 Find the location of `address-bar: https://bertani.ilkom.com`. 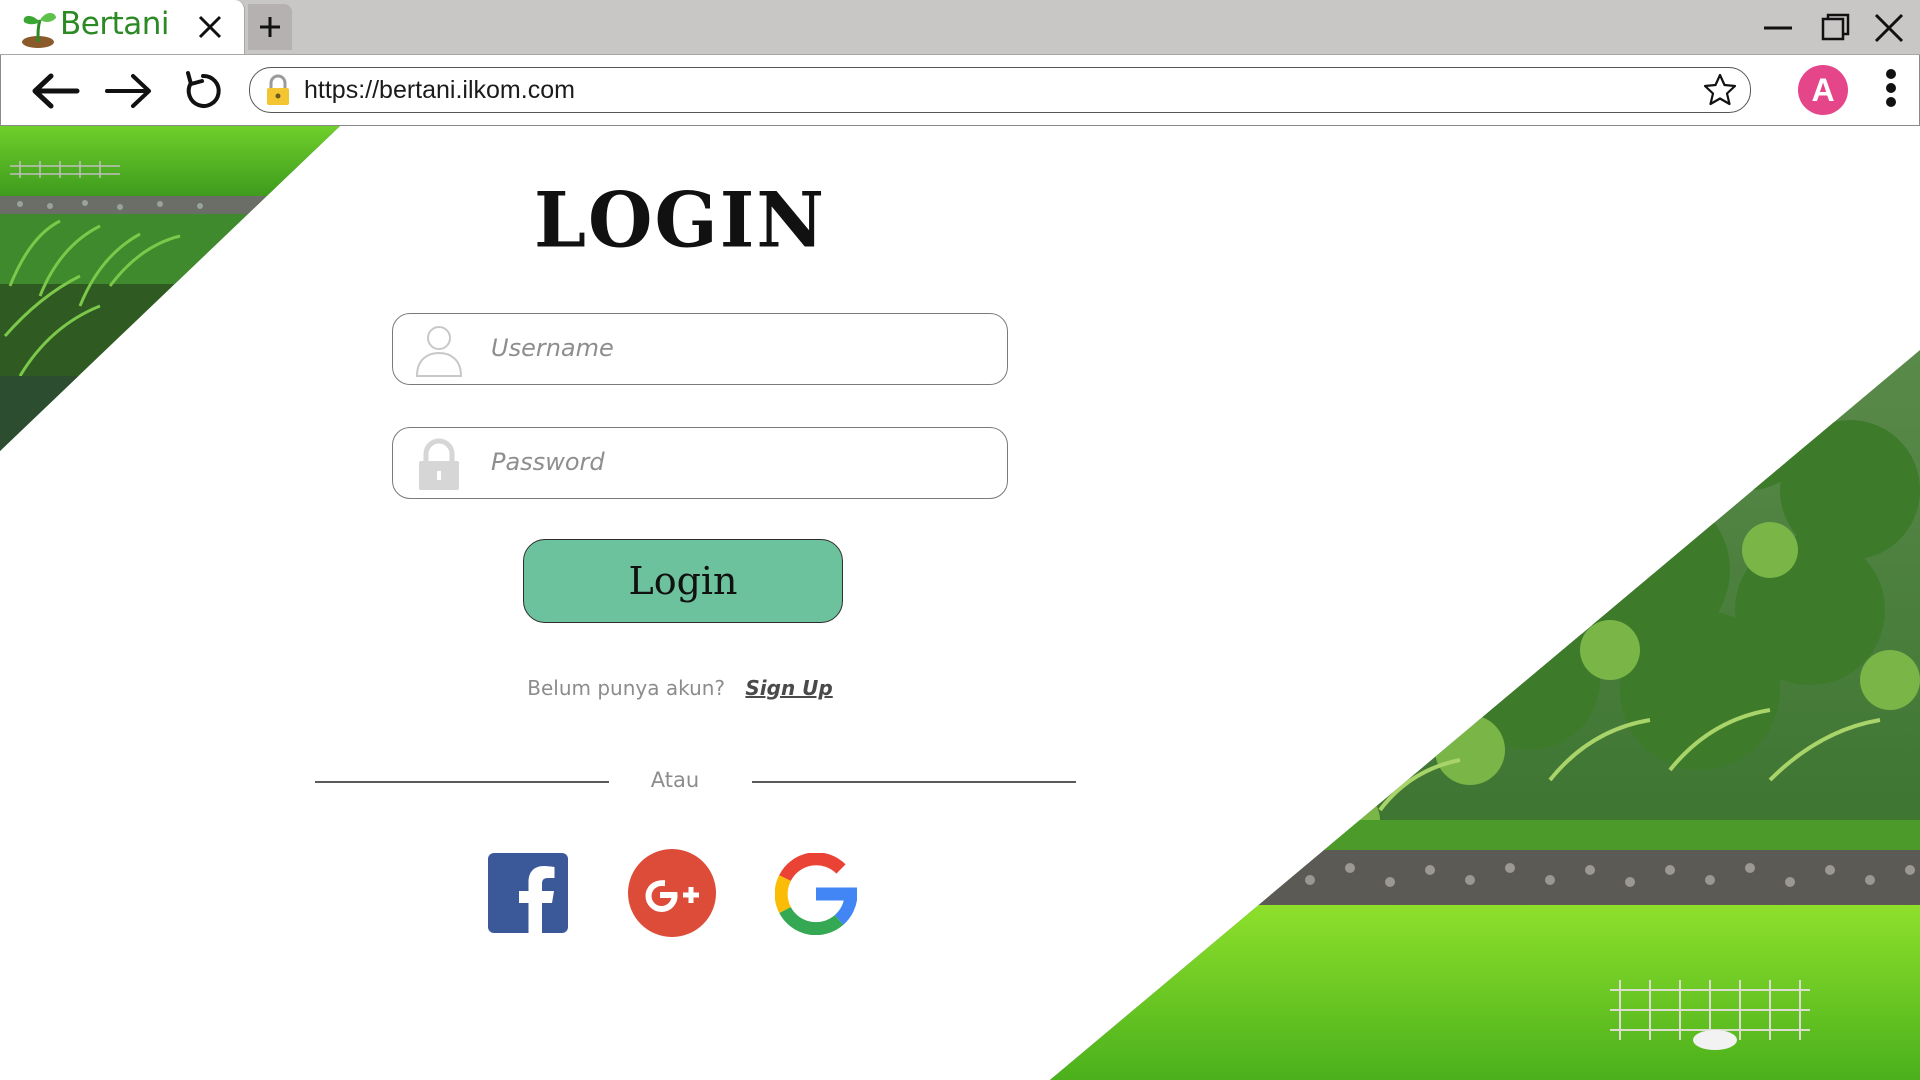

address-bar: https://bertani.ilkom.com is located at coordinates (1000, 90).